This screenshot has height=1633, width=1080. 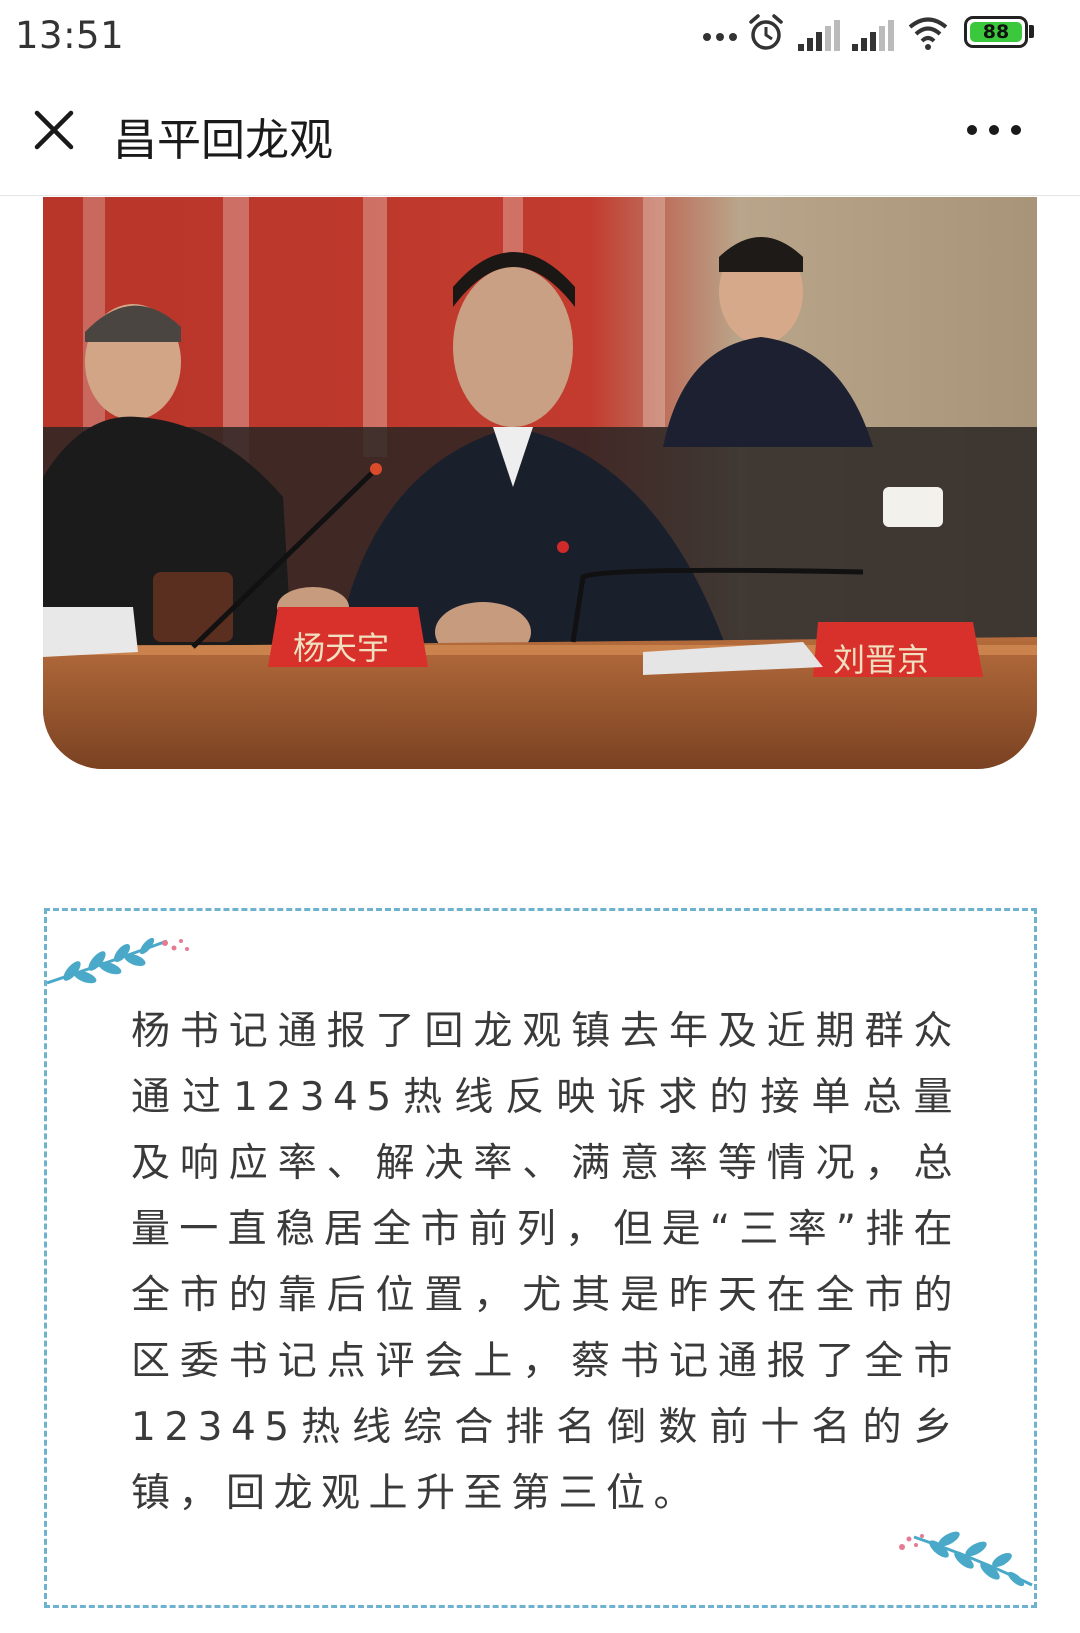 What do you see at coordinates (766, 32) in the screenshot?
I see `alarm-icon` at bounding box center [766, 32].